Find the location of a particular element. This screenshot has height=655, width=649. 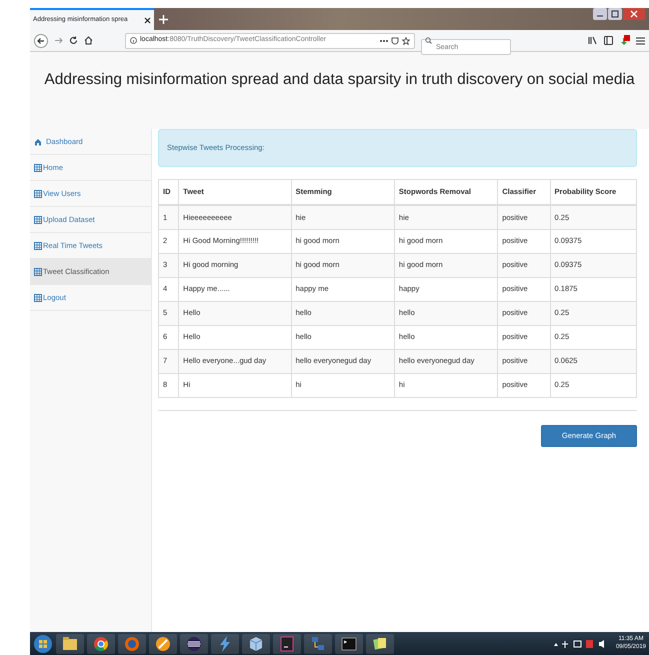

star-icon is located at coordinates (406, 40).